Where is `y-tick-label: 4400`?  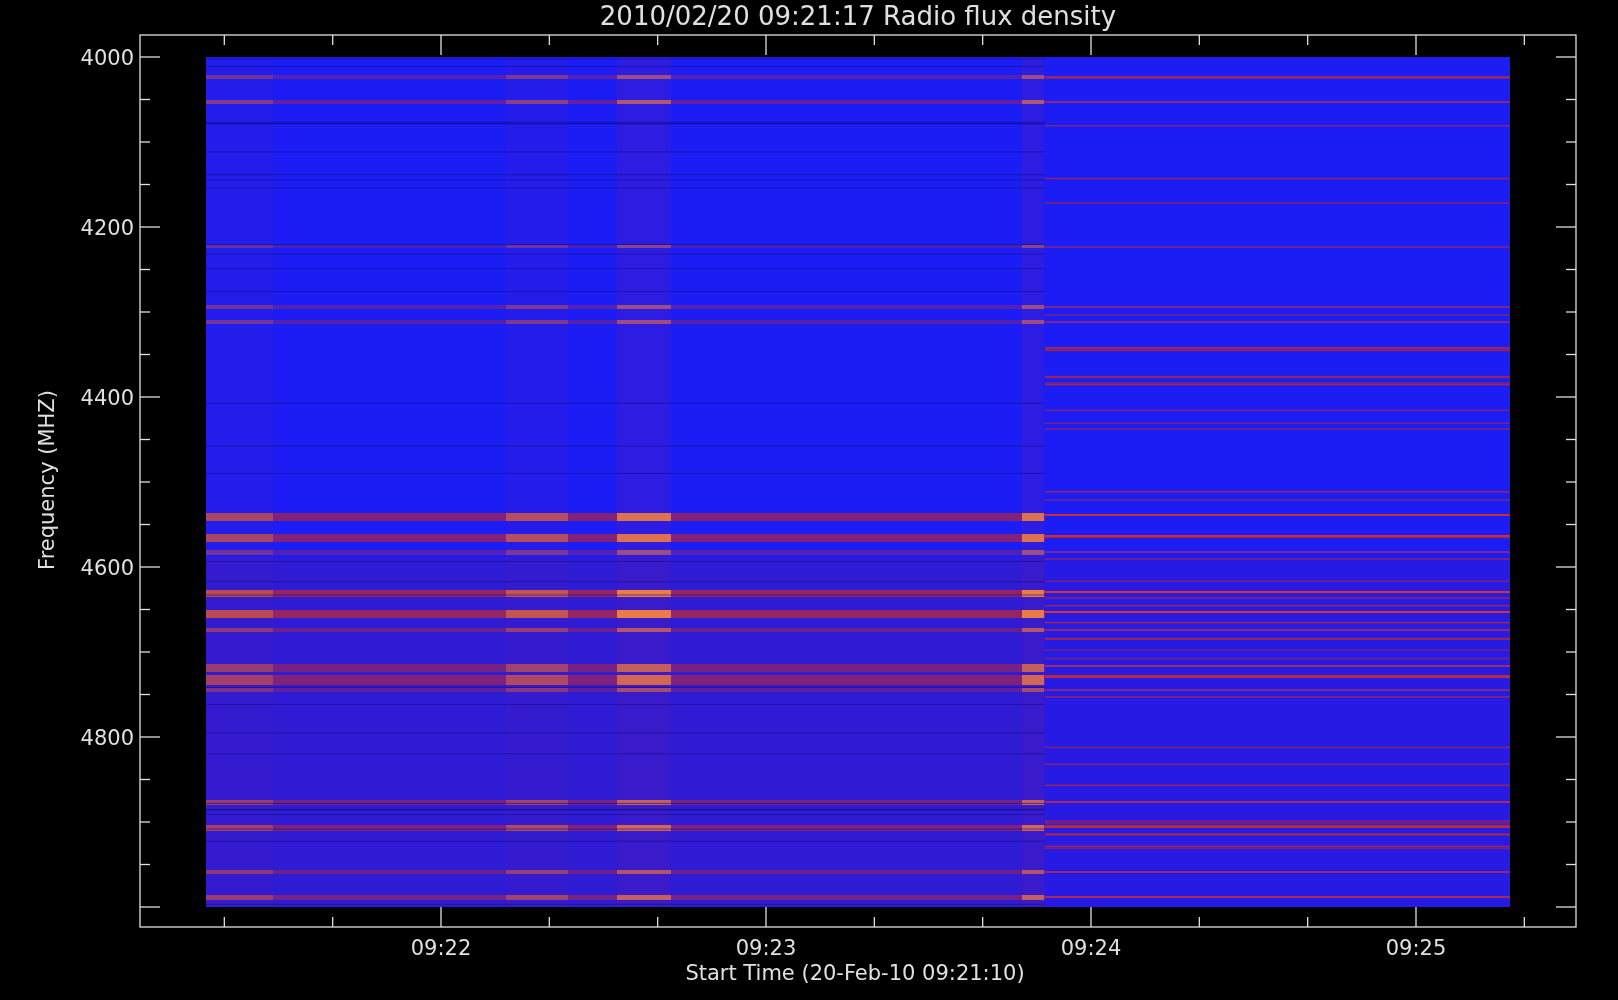
y-tick-label: 4400 is located at coordinates (107, 398).